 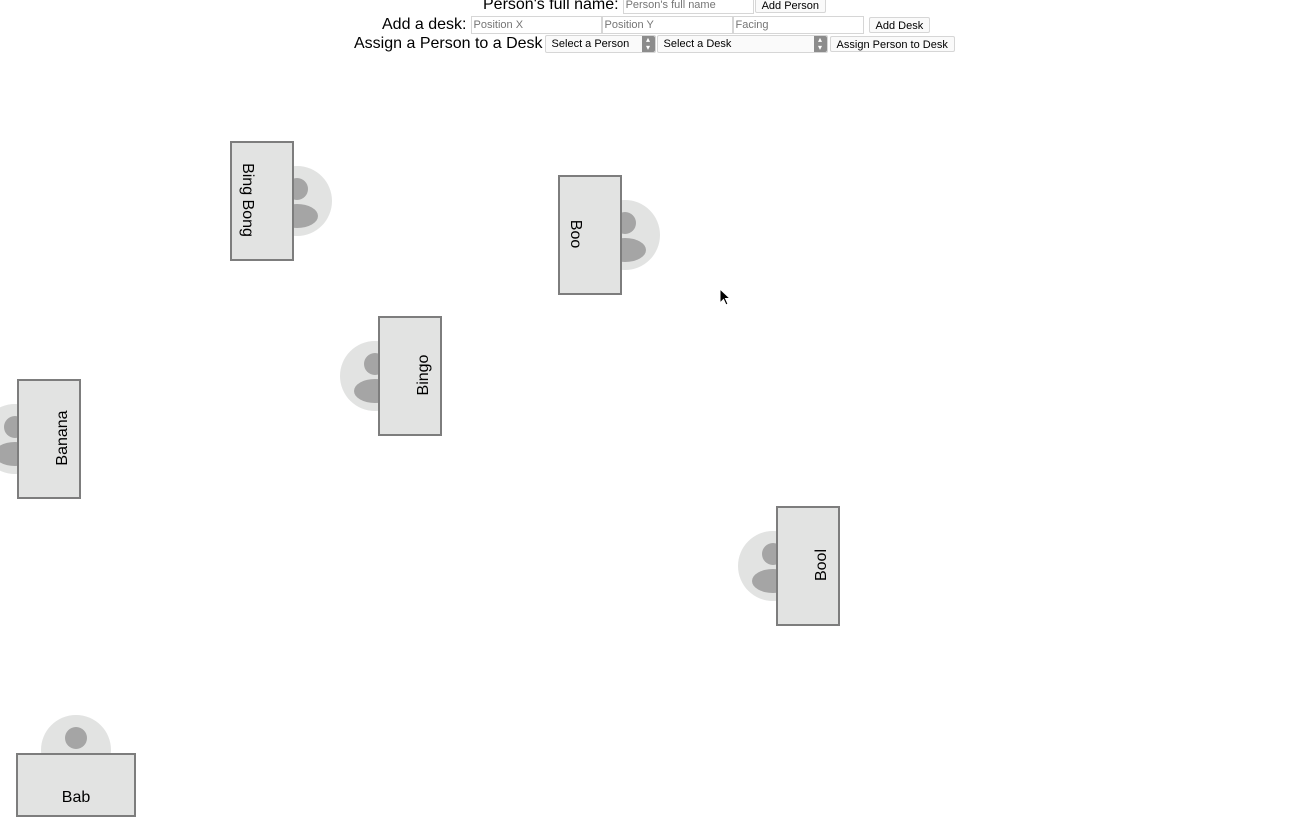 What do you see at coordinates (590, 44) in the screenshot?
I see `select-person-value: Select a Person` at bounding box center [590, 44].